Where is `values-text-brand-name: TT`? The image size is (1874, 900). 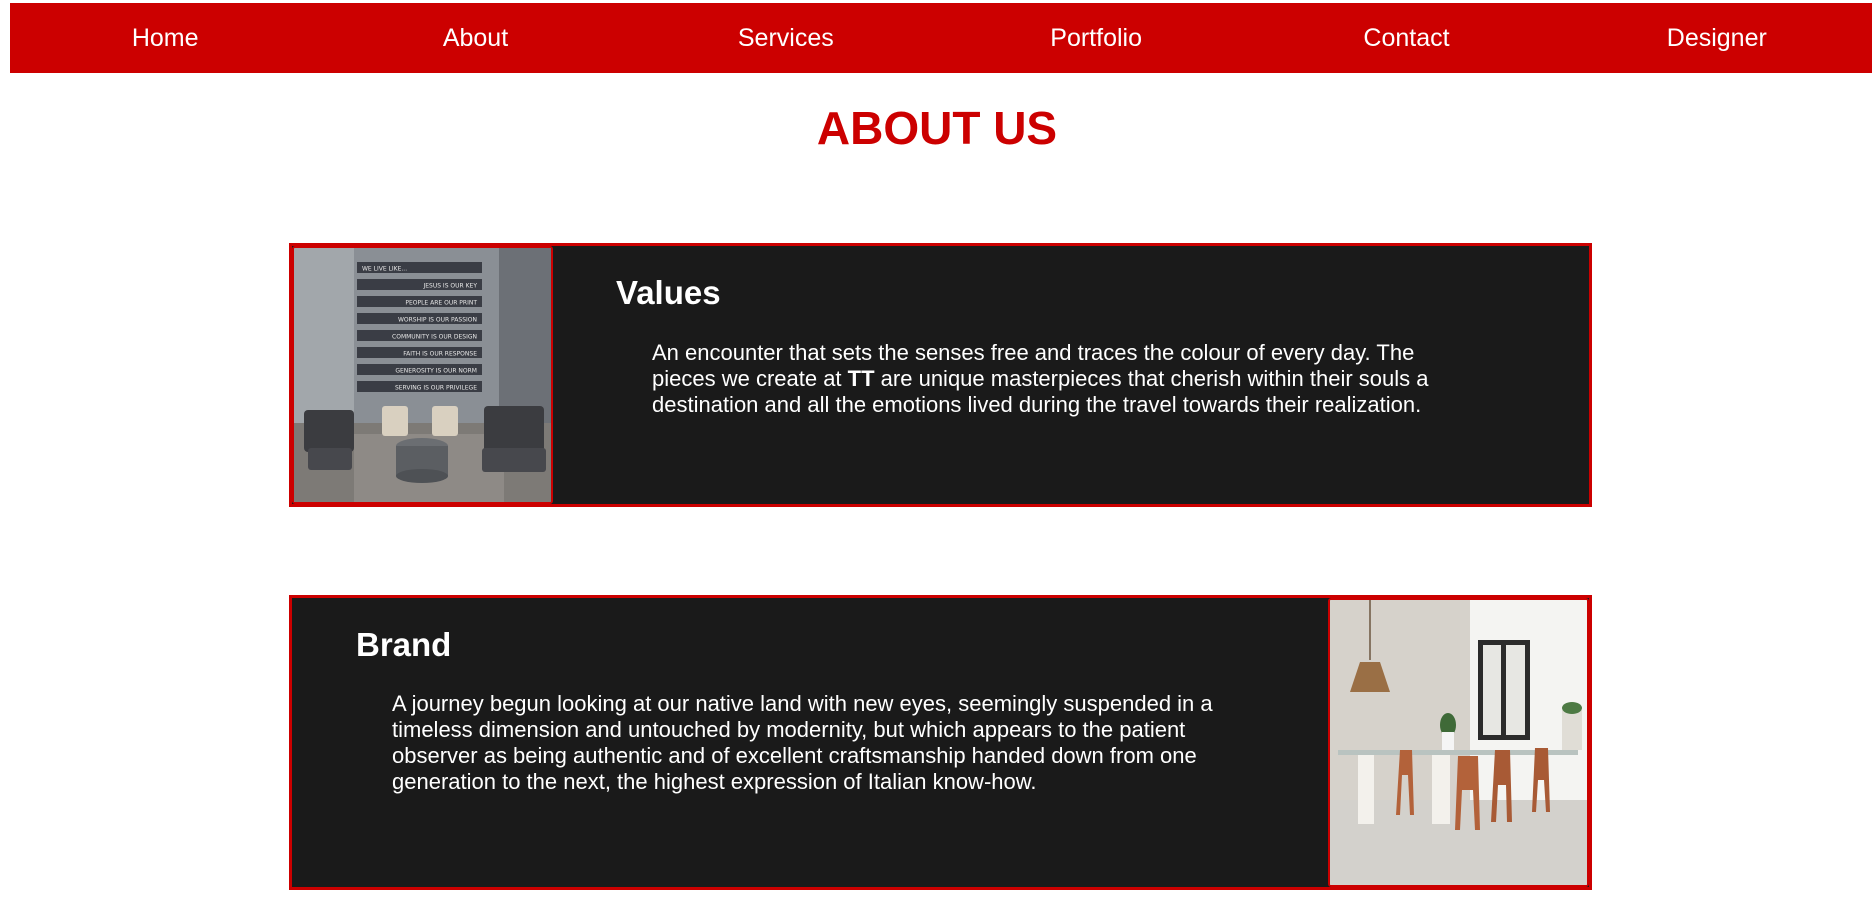
values-text-brand-name: TT is located at coordinates (861, 378).